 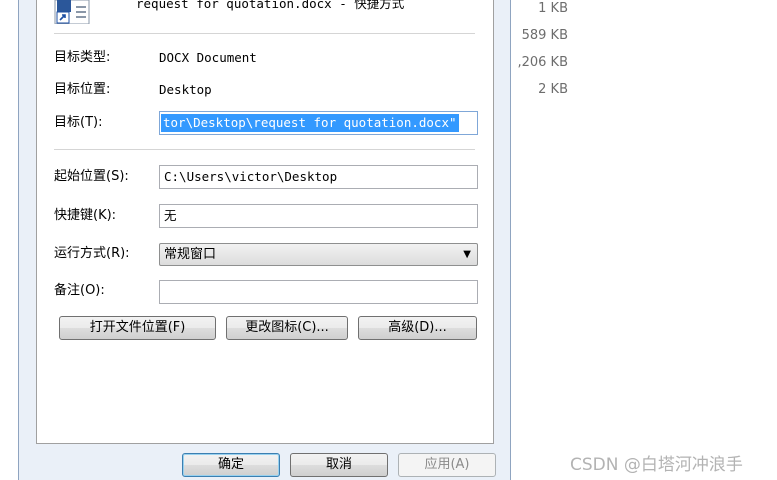 What do you see at coordinates (78, 122) in the screenshot?
I see `target-label: 目标(T):` at bounding box center [78, 122].